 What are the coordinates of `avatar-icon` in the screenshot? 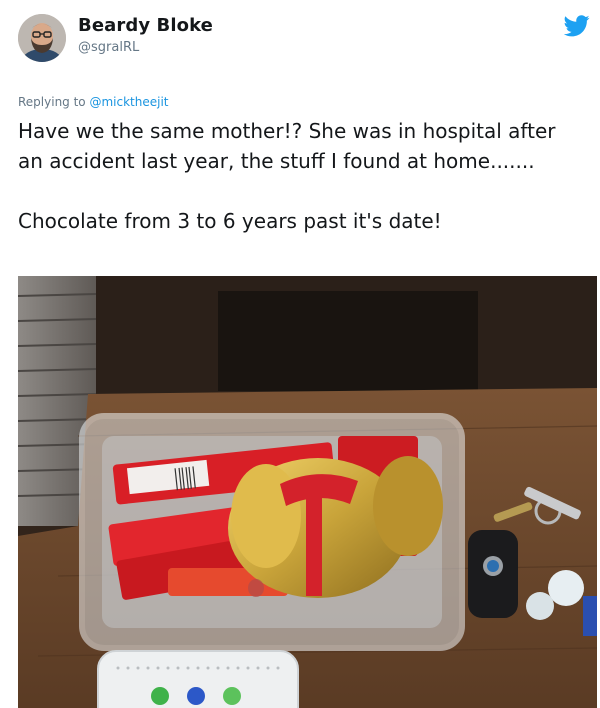 It's located at (42, 38).